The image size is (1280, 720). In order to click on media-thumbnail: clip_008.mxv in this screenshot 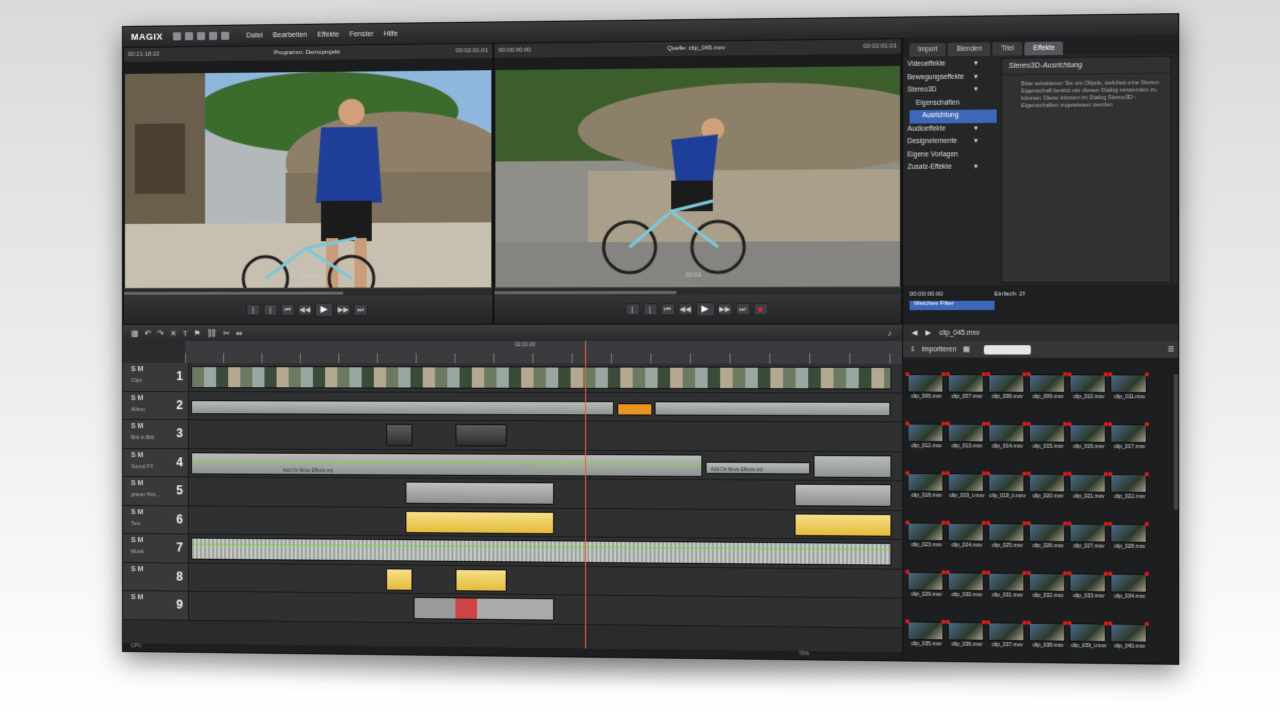, I will do `click(1007, 399)`.